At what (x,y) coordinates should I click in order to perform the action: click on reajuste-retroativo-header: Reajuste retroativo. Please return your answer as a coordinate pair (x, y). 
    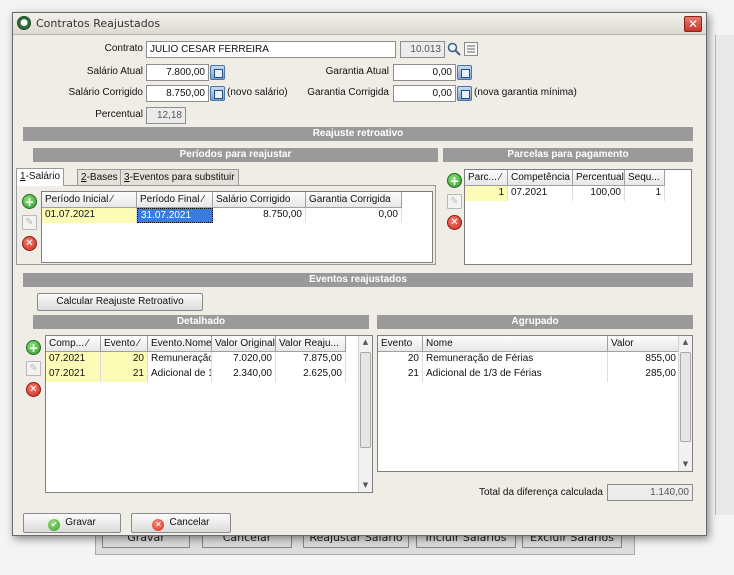
    Looking at the image, I should click on (358, 134).